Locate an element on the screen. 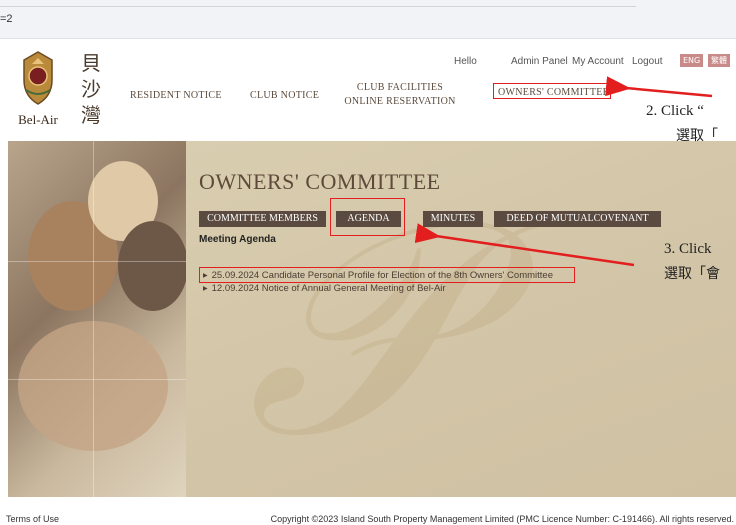 This screenshot has width=736, height=525. annotation-step3: 3. Click is located at coordinates (688, 249).